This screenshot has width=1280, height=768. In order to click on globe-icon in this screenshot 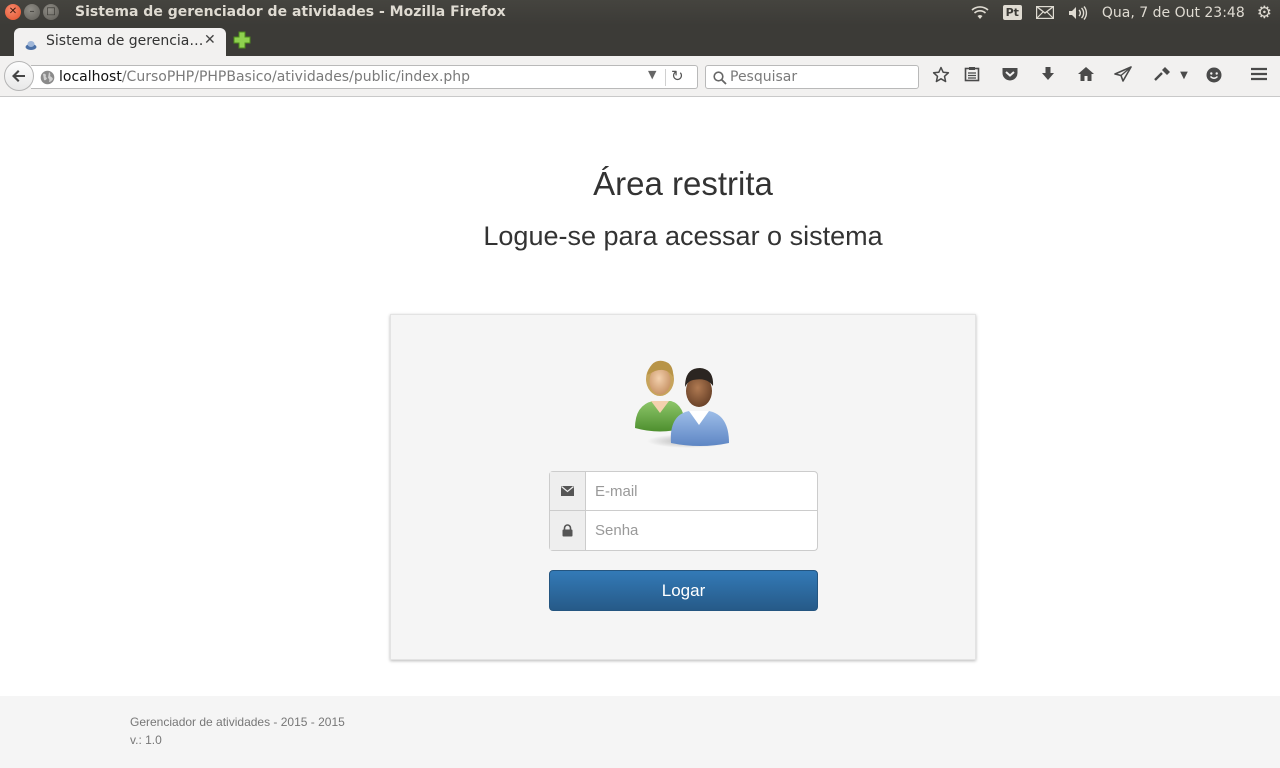, I will do `click(47, 77)`.